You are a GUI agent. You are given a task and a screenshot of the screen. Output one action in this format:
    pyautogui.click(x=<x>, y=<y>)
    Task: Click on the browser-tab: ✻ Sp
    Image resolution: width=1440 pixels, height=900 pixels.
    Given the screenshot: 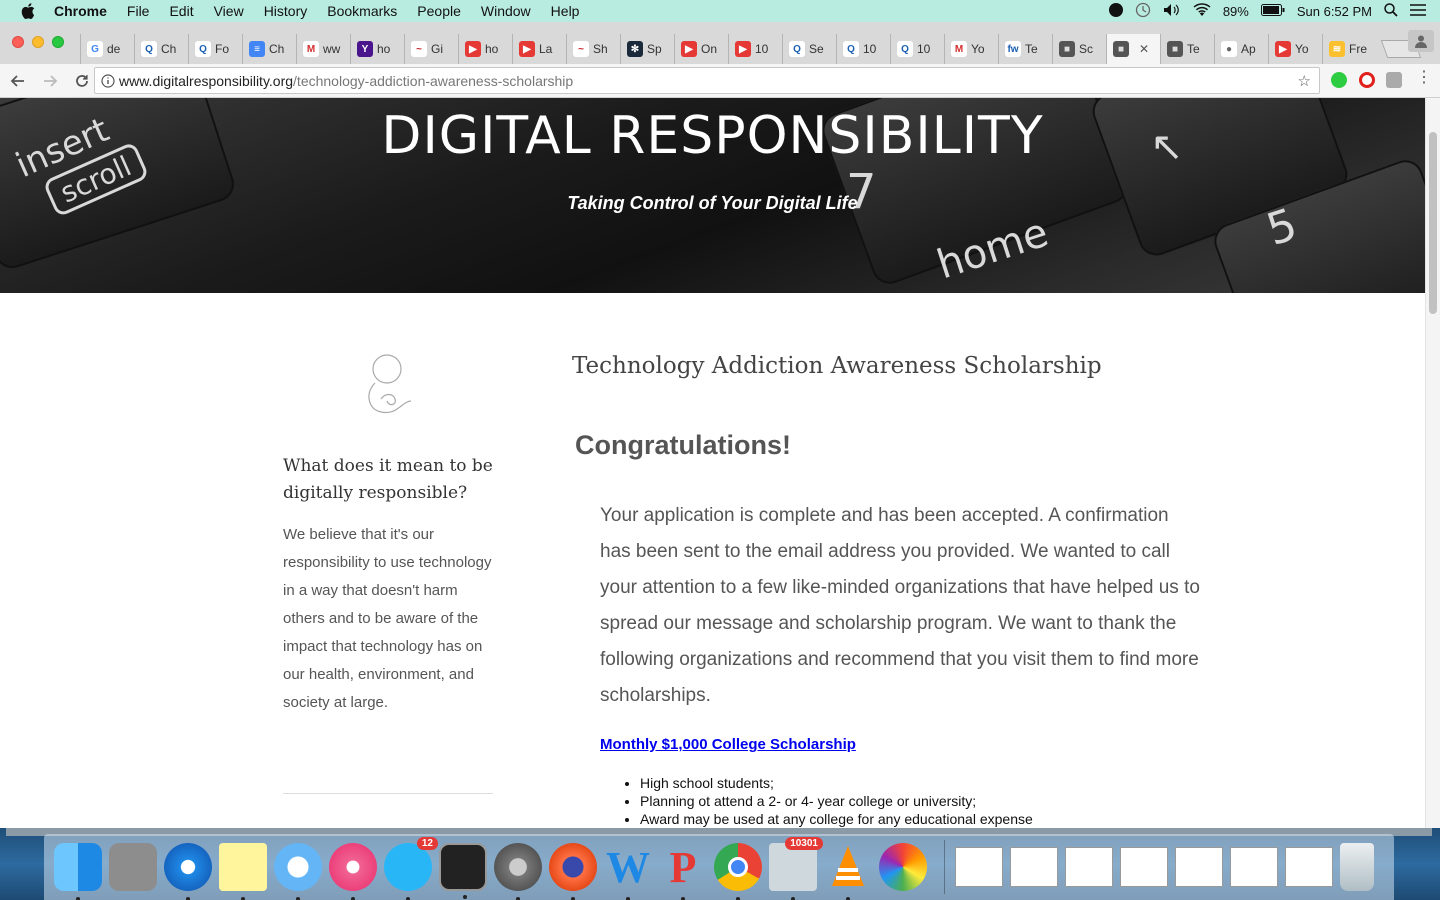 What is the action you would take?
    pyautogui.click(x=647, y=49)
    